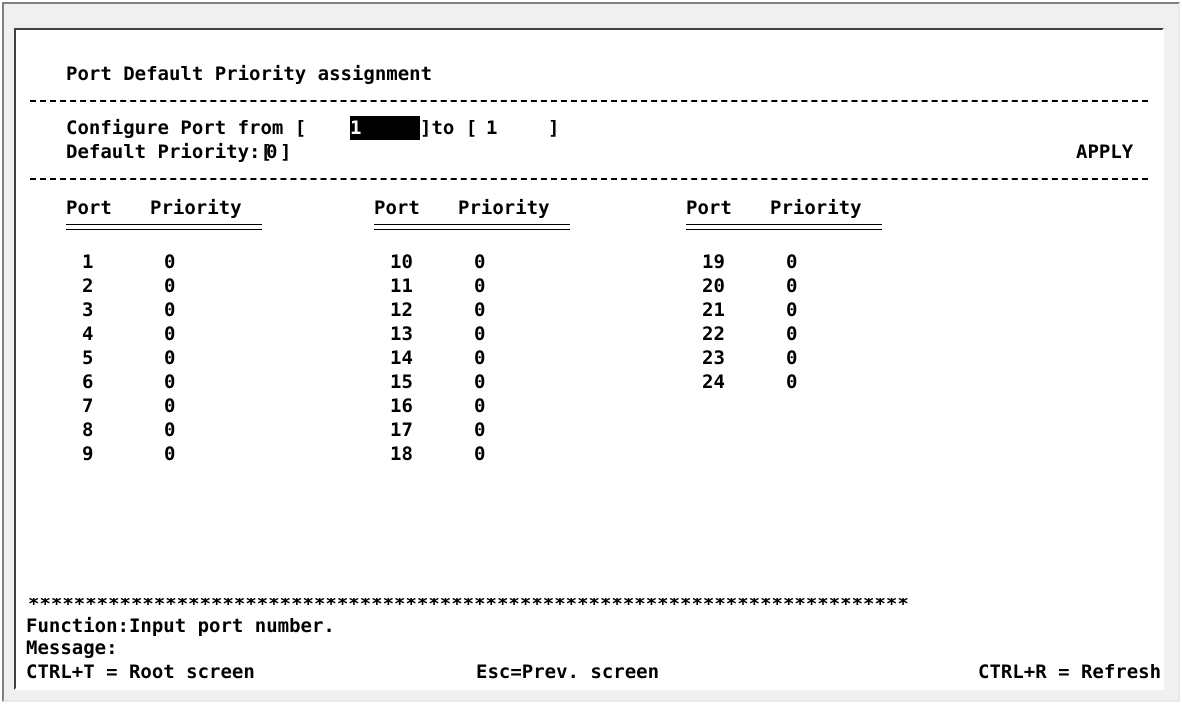 The height and width of the screenshot is (704, 1182). I want to click on port-number: 11, so click(401, 286).